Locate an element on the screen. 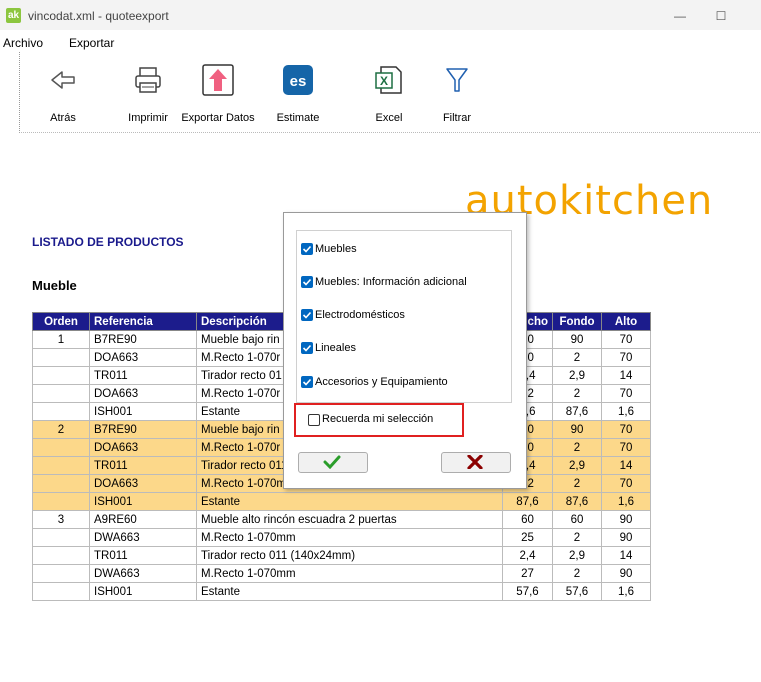 The image size is (761, 682). cell-descripcion: Tirador recto 011 (140x24mm) is located at coordinates (349, 555).